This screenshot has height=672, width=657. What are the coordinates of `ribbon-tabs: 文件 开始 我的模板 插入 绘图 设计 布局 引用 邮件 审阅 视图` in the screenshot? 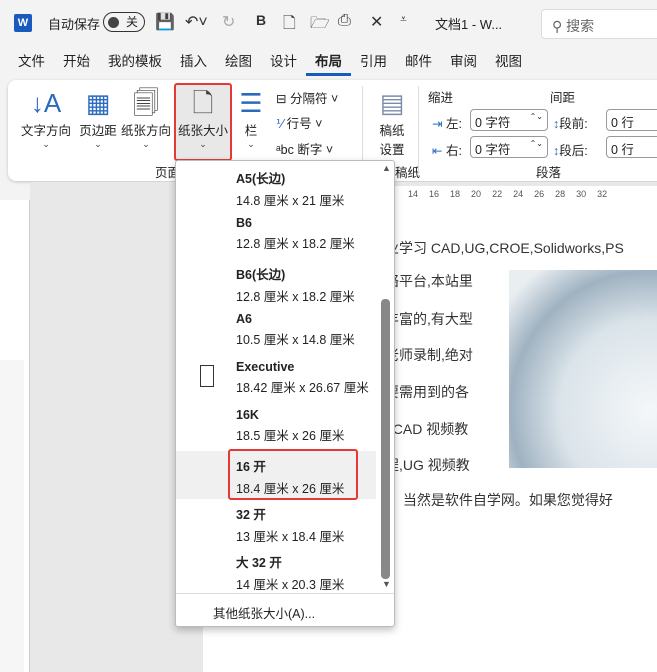 It's located at (270, 64).